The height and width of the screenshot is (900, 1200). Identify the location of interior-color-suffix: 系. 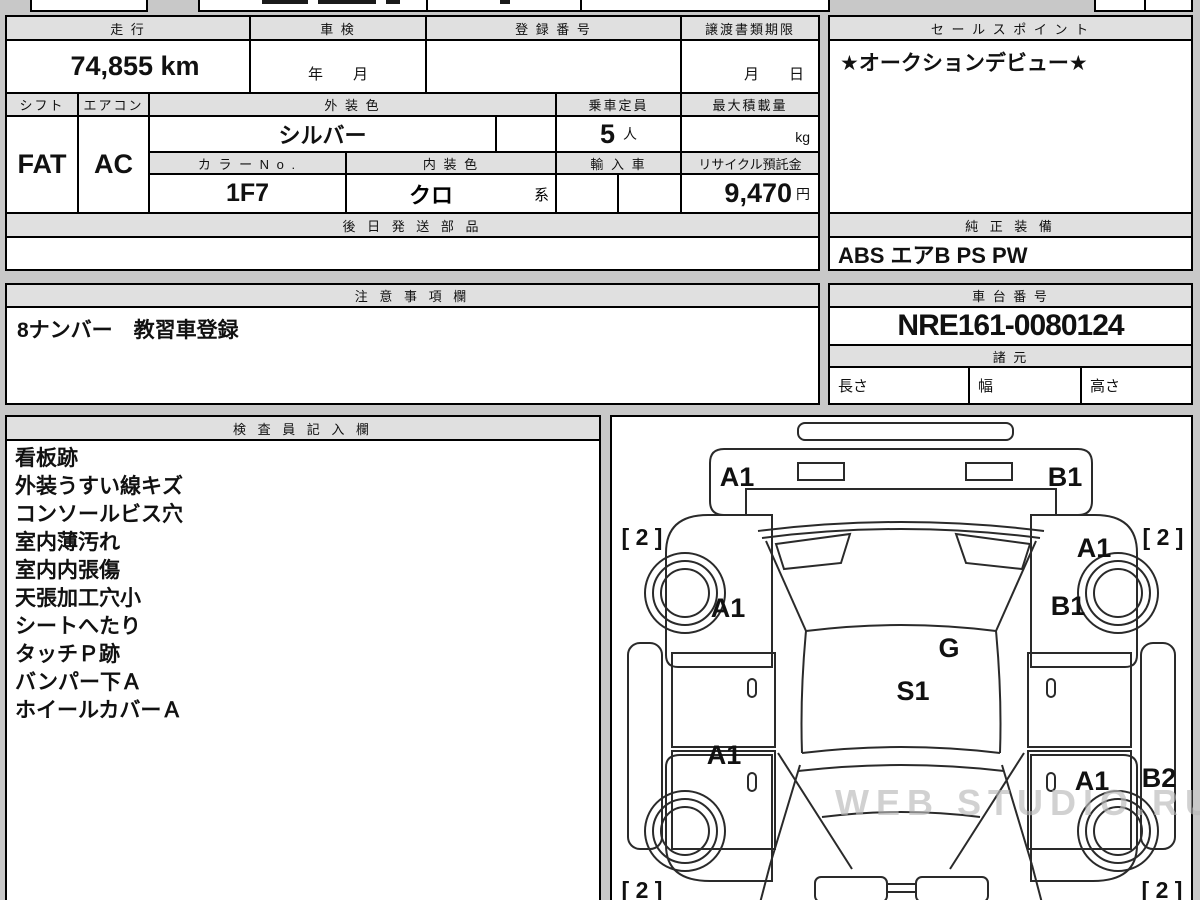
(541, 195).